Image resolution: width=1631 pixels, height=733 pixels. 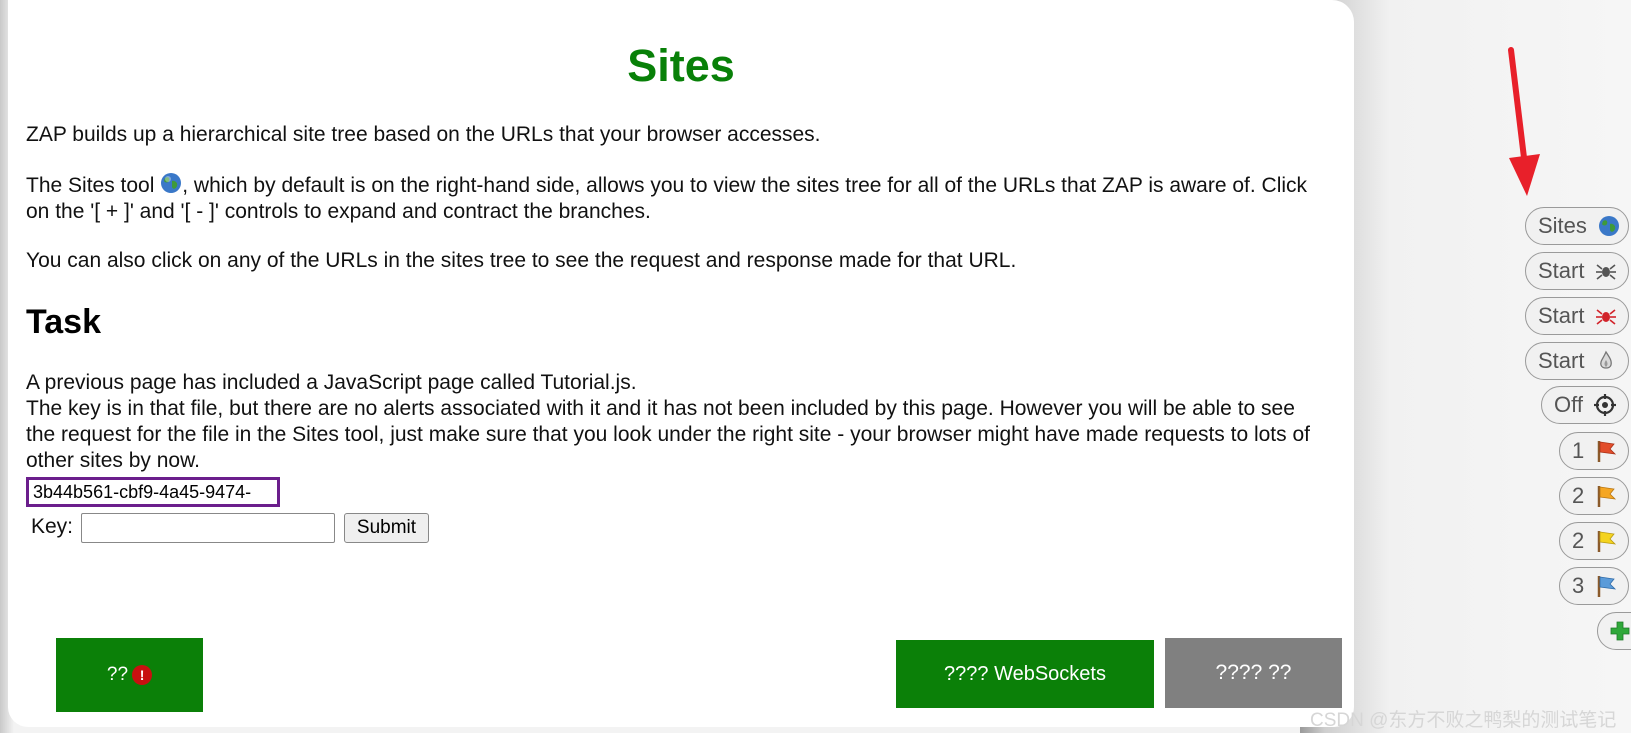 I want to click on toolbar-high-alerts-button: 1, so click(x=1594, y=451).